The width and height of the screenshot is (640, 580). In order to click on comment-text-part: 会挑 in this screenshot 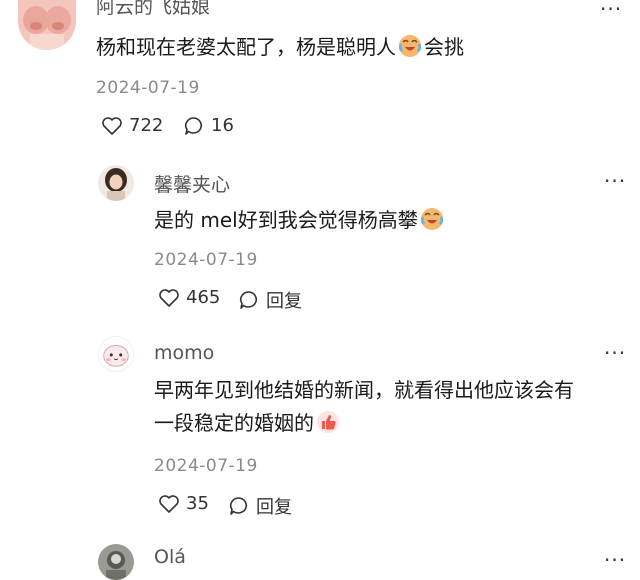, I will do `click(444, 47)`.